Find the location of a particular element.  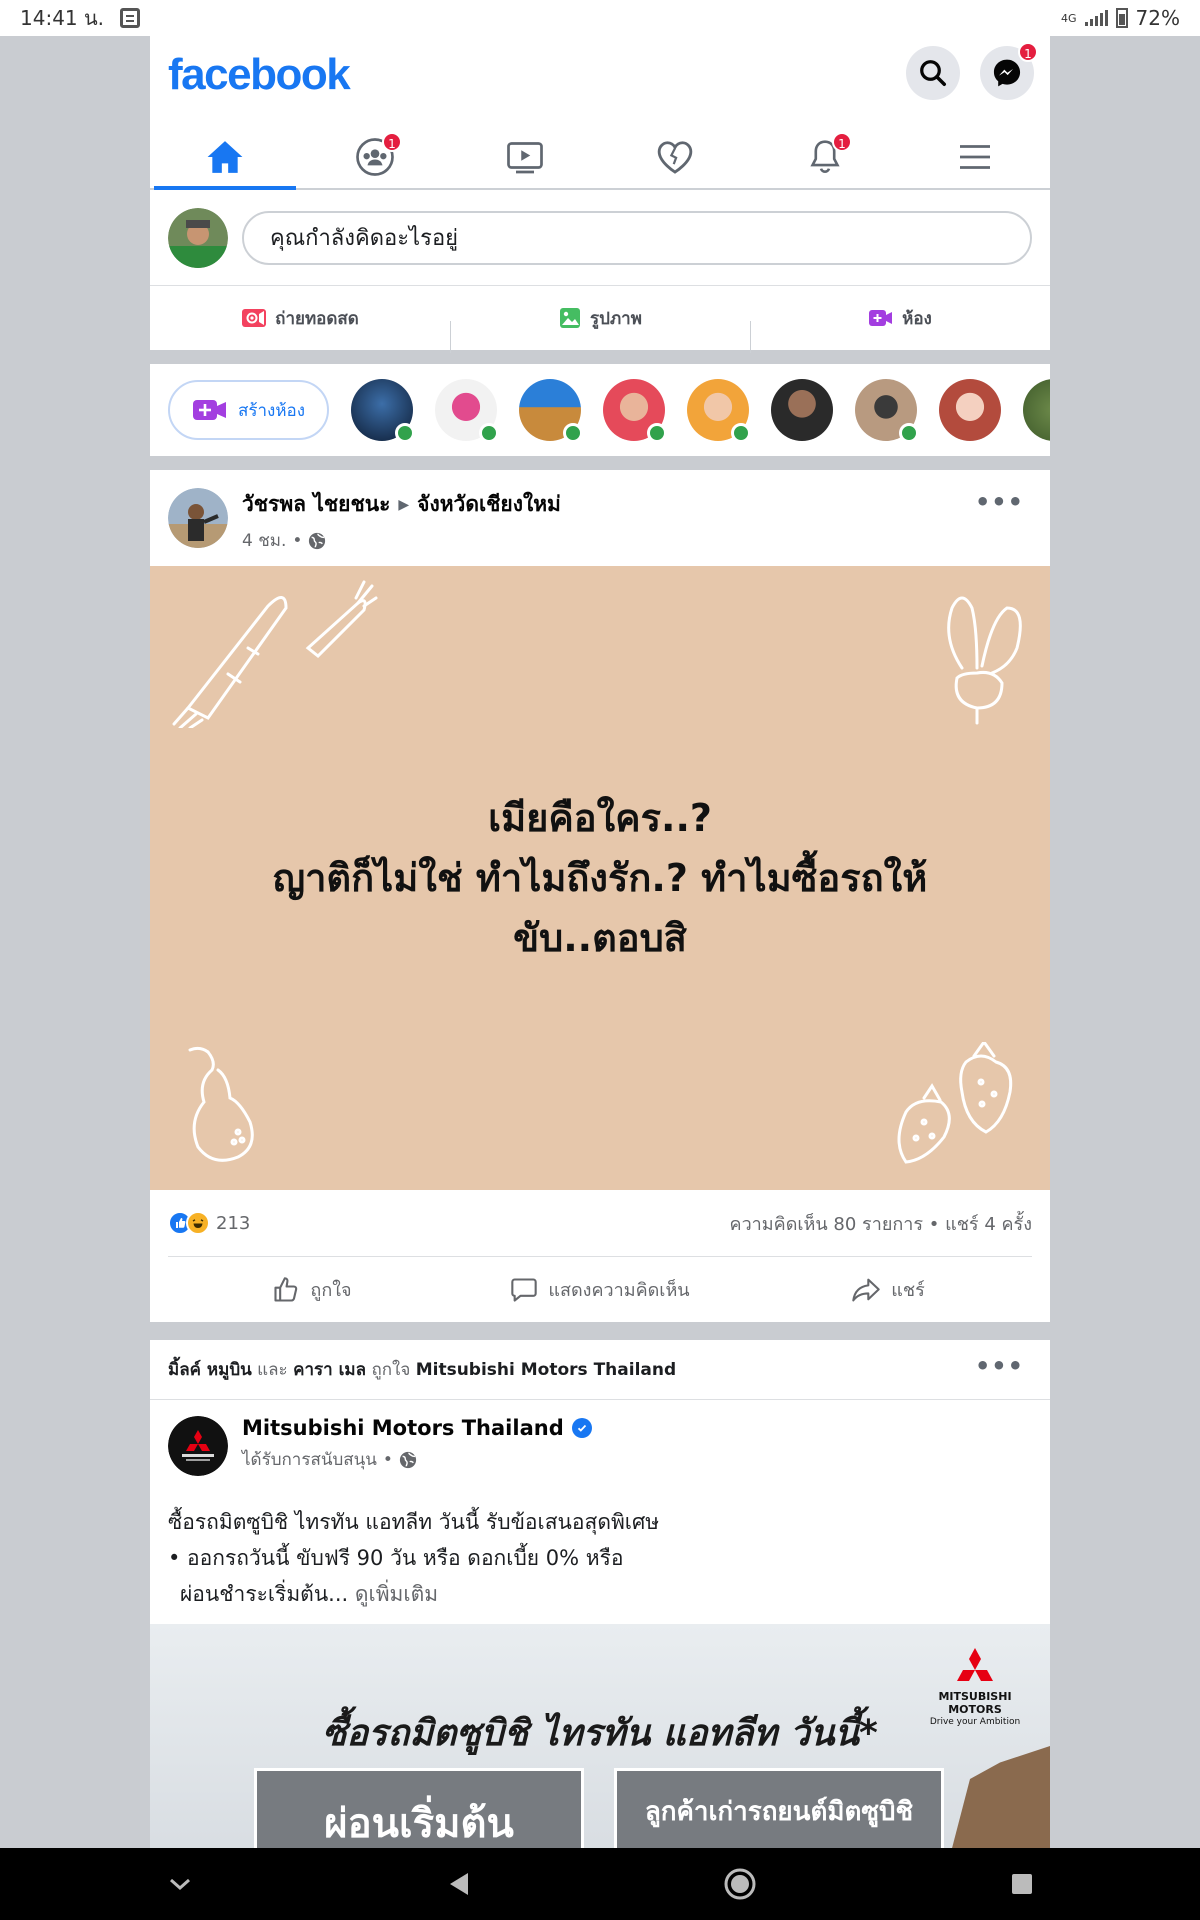

hamburger-menu-icon is located at coordinates (975, 157).